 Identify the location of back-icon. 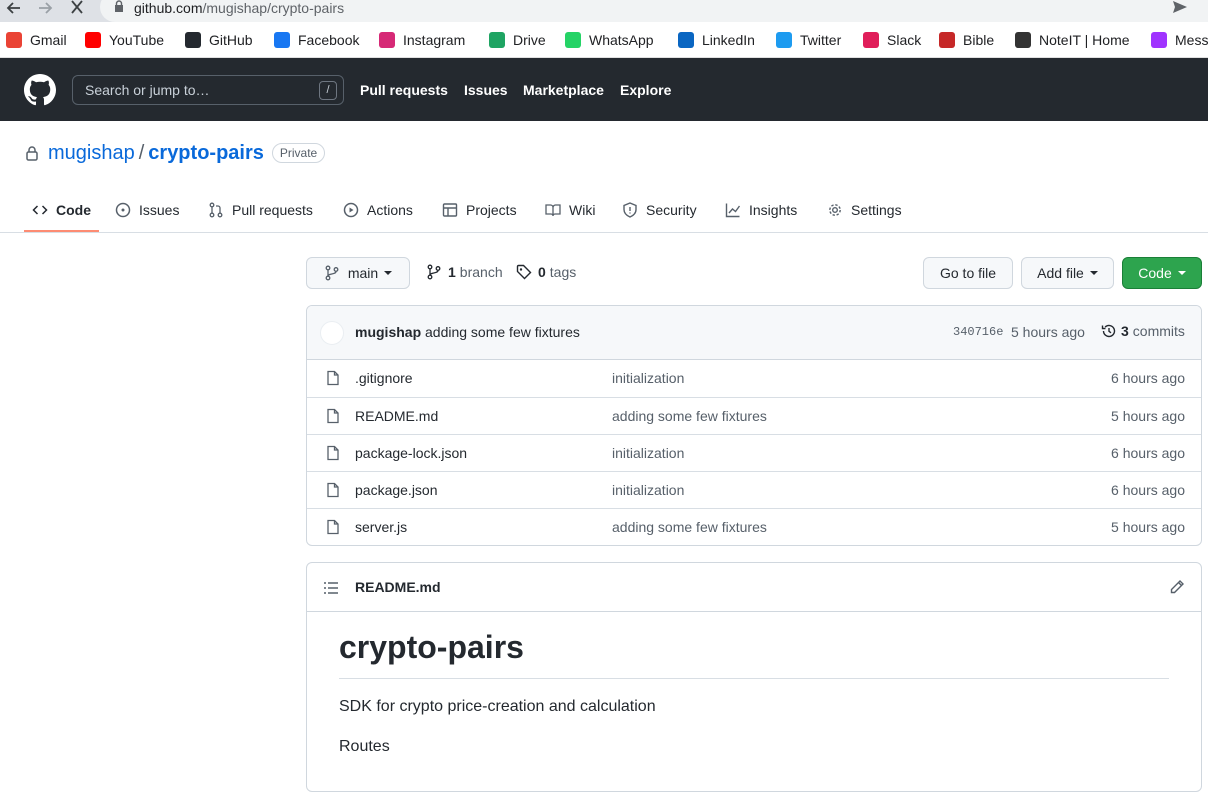
(15, 8).